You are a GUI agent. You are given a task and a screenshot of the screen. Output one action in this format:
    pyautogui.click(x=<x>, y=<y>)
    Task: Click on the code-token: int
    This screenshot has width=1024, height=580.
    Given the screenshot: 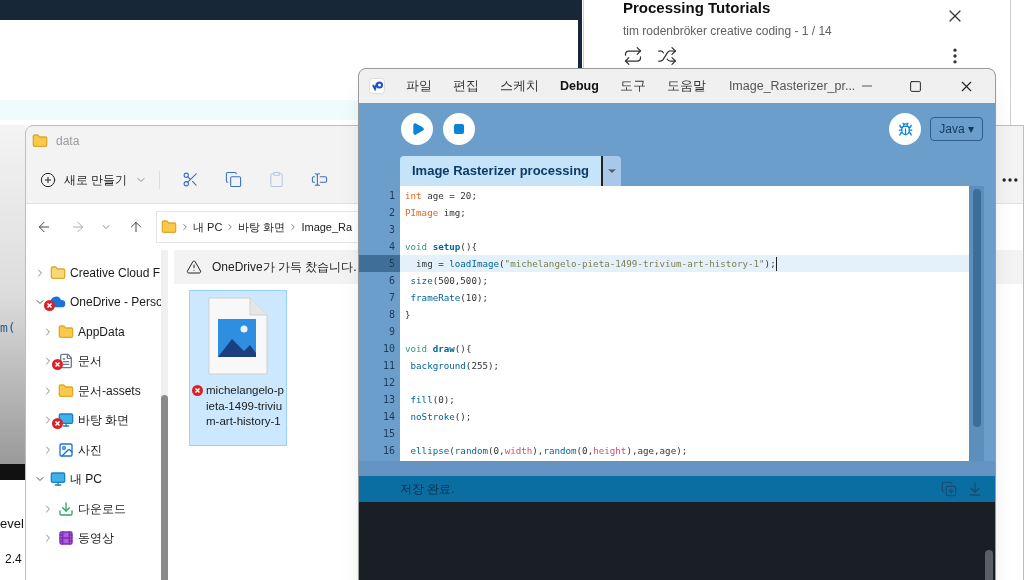 What is the action you would take?
    pyautogui.click(x=413, y=195)
    